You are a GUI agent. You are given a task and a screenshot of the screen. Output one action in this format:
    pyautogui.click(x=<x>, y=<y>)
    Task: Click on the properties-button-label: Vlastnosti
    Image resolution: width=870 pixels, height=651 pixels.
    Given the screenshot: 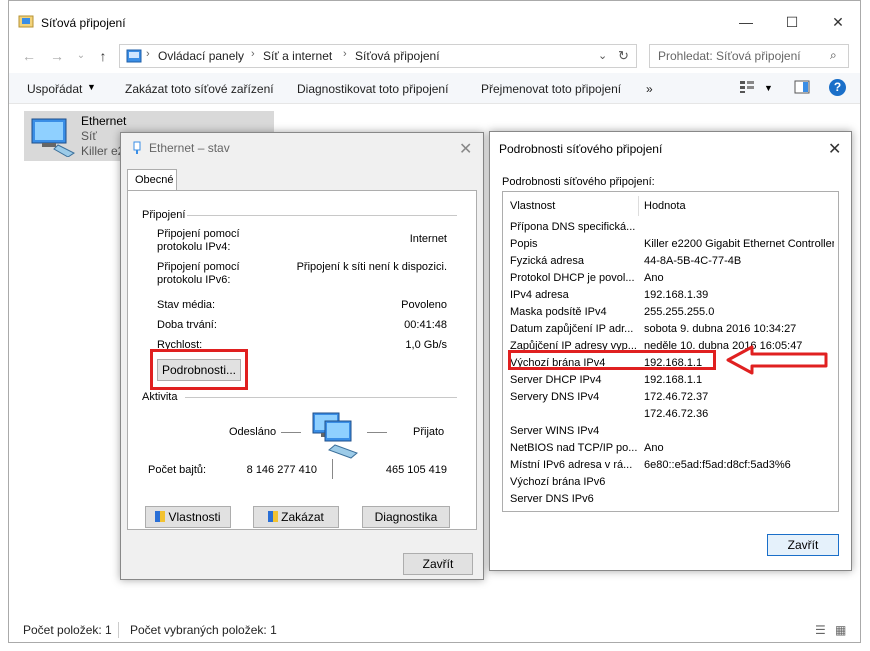 What is the action you would take?
    pyautogui.click(x=194, y=517)
    